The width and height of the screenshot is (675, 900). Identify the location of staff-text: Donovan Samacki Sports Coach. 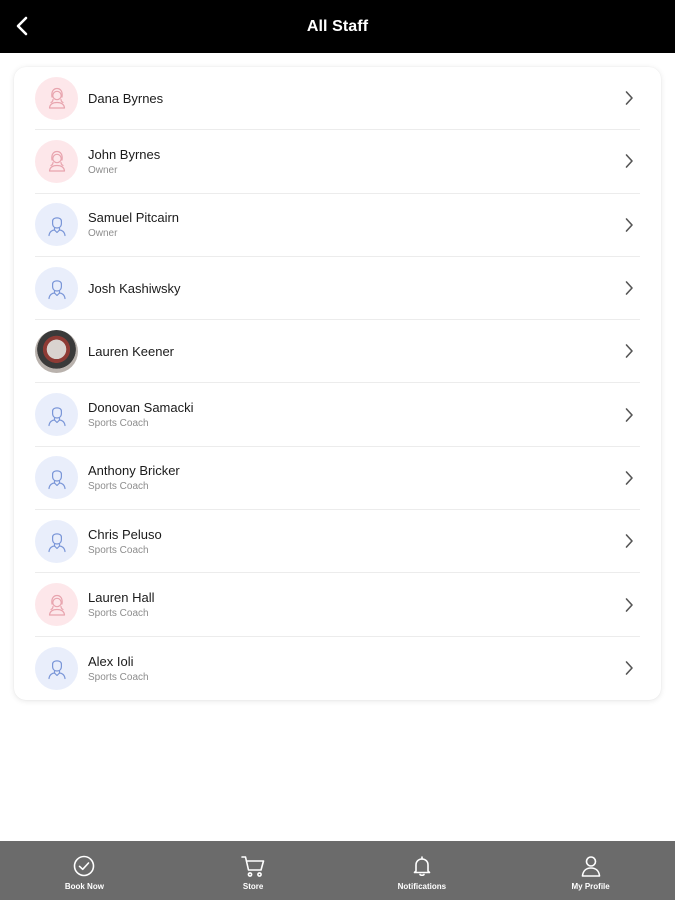
(141, 414).